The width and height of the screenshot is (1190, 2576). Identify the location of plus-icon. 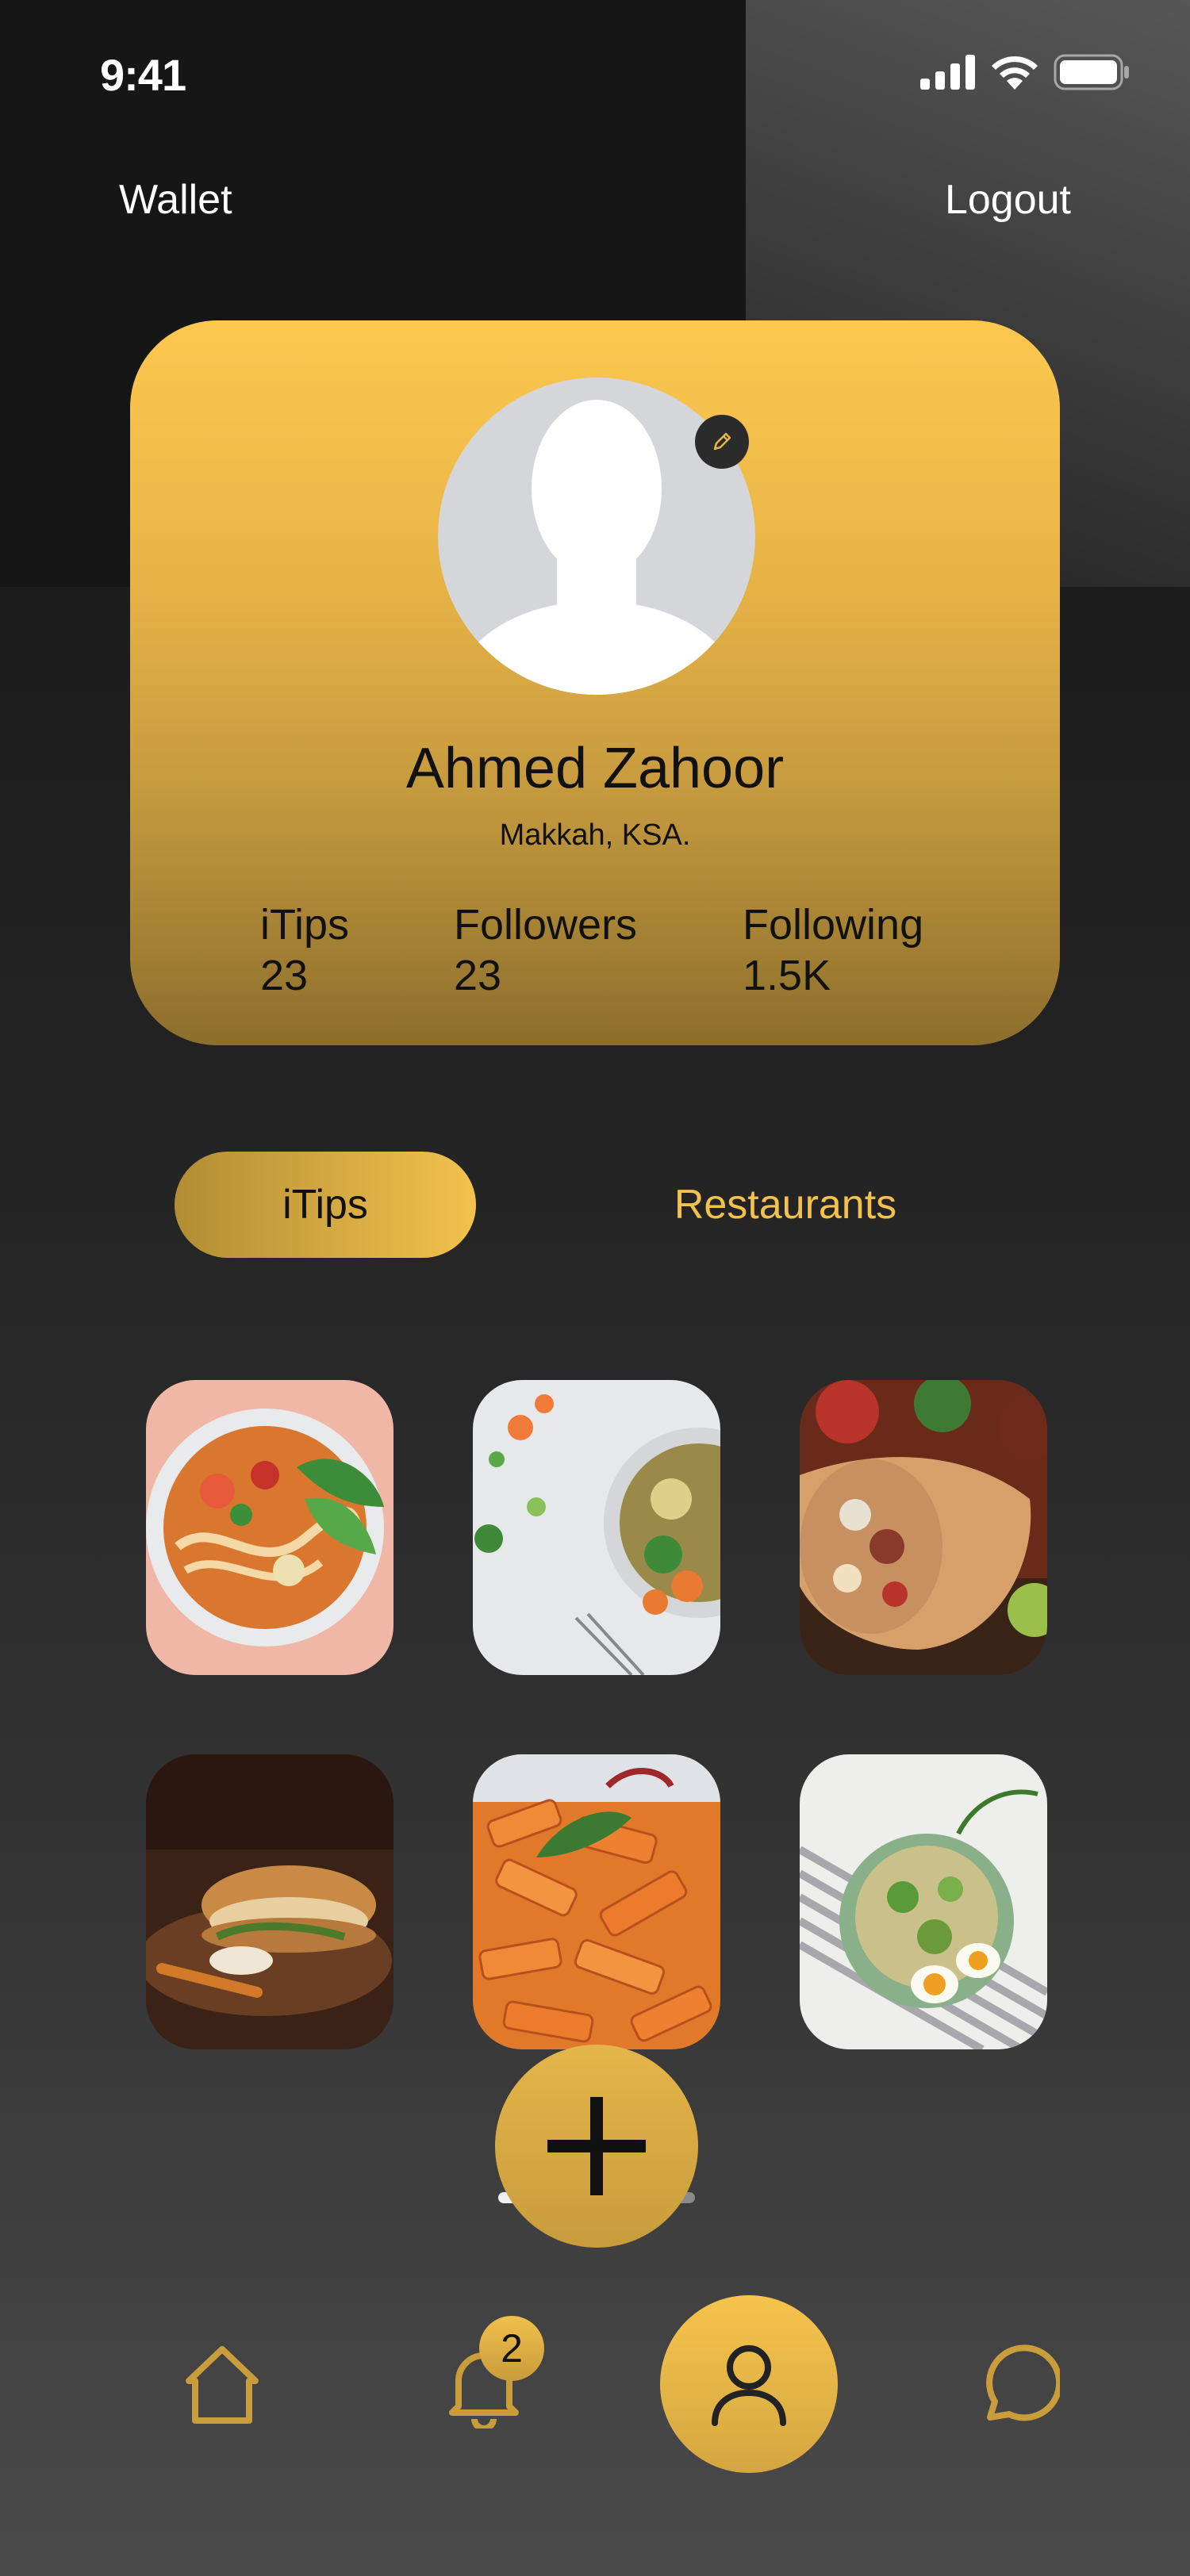
(596, 2146).